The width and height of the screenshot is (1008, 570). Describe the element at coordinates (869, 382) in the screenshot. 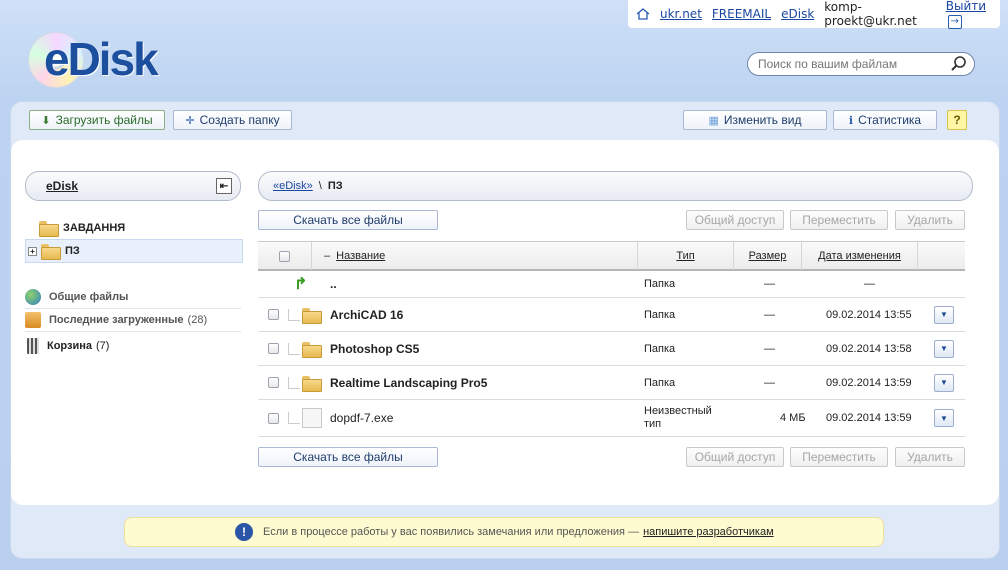

I see `row-date: 09.02.2014 13:59` at that location.